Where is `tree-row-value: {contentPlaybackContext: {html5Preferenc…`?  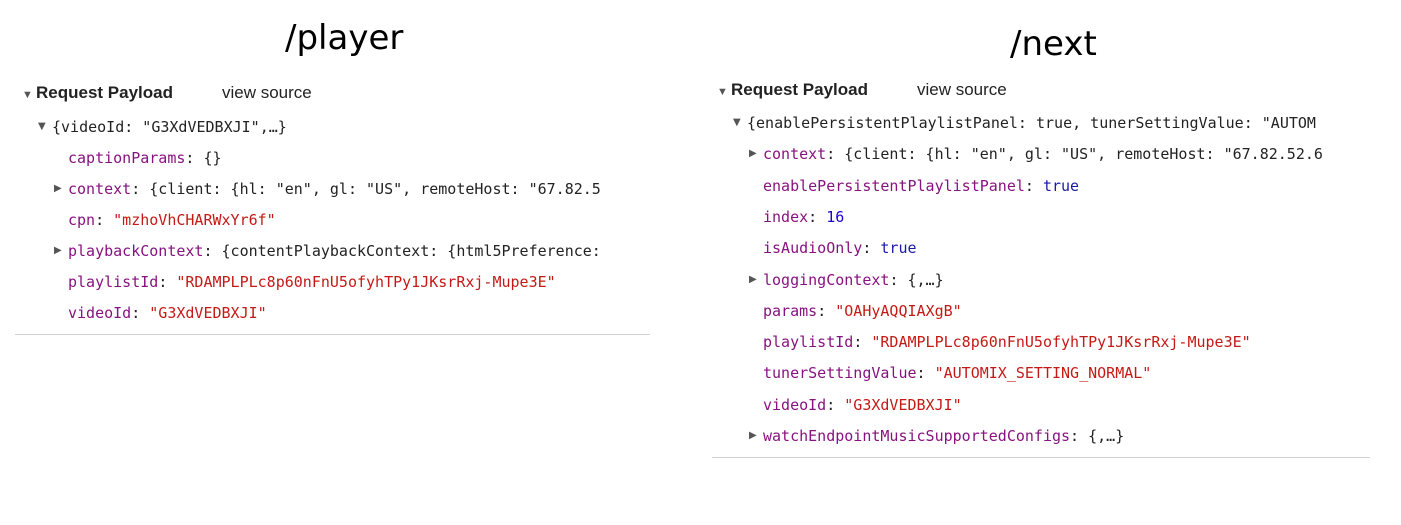 tree-row-value: {contentPlaybackContext: {html5Preferenc… is located at coordinates (411, 251).